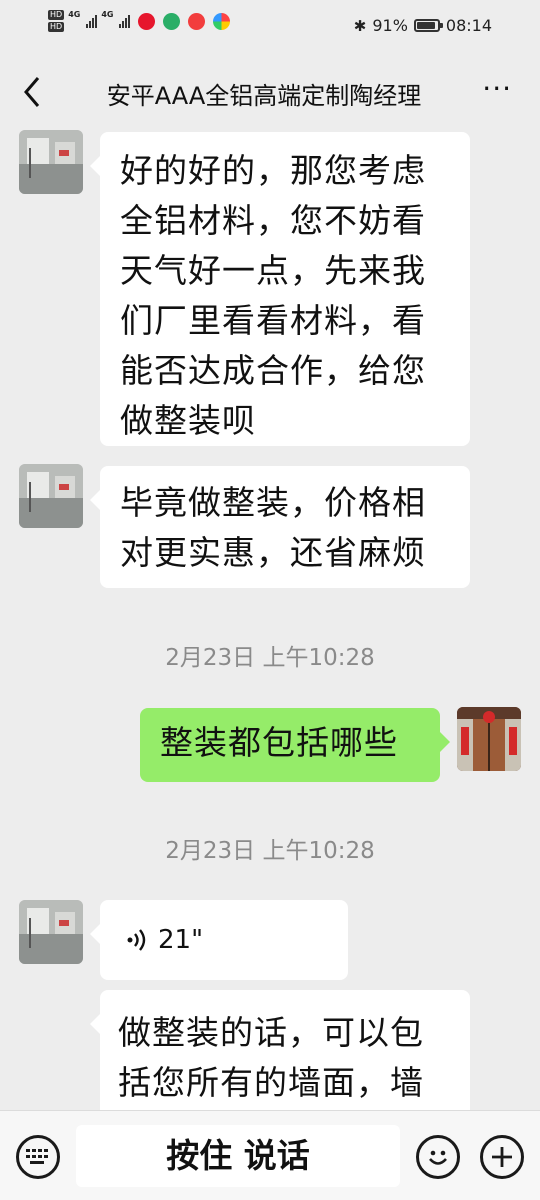 The image size is (540, 1200). I want to click on message-text: 毕竟做整装，价格相对更实惠，还省麻烦, so click(273, 527).